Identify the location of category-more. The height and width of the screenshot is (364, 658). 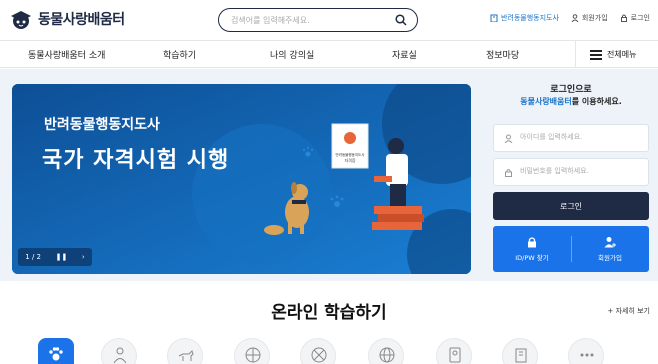
(586, 351).